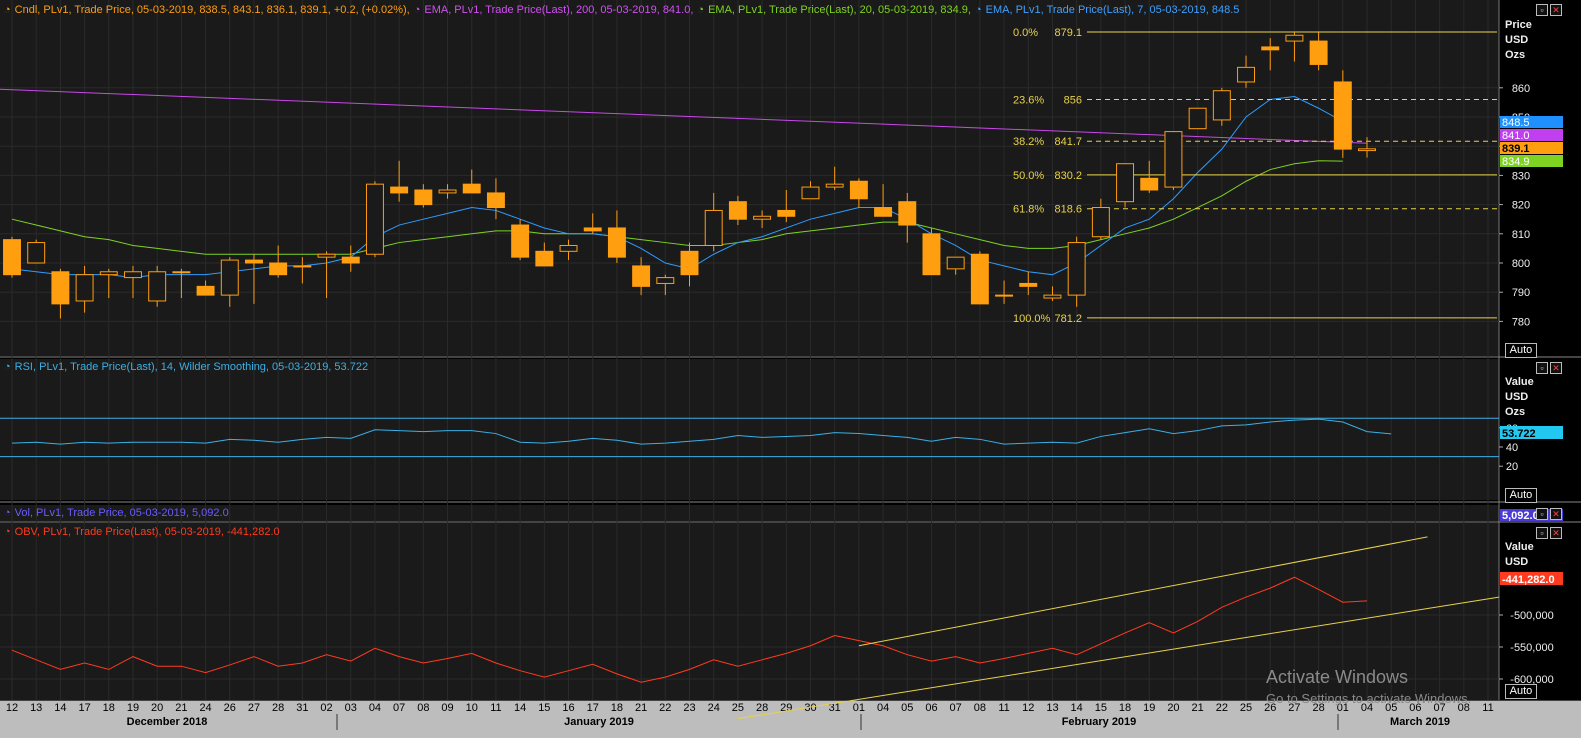 This screenshot has height=738, width=1581. I want to click on fib-level-pct: 23.6%, so click(1028, 100).